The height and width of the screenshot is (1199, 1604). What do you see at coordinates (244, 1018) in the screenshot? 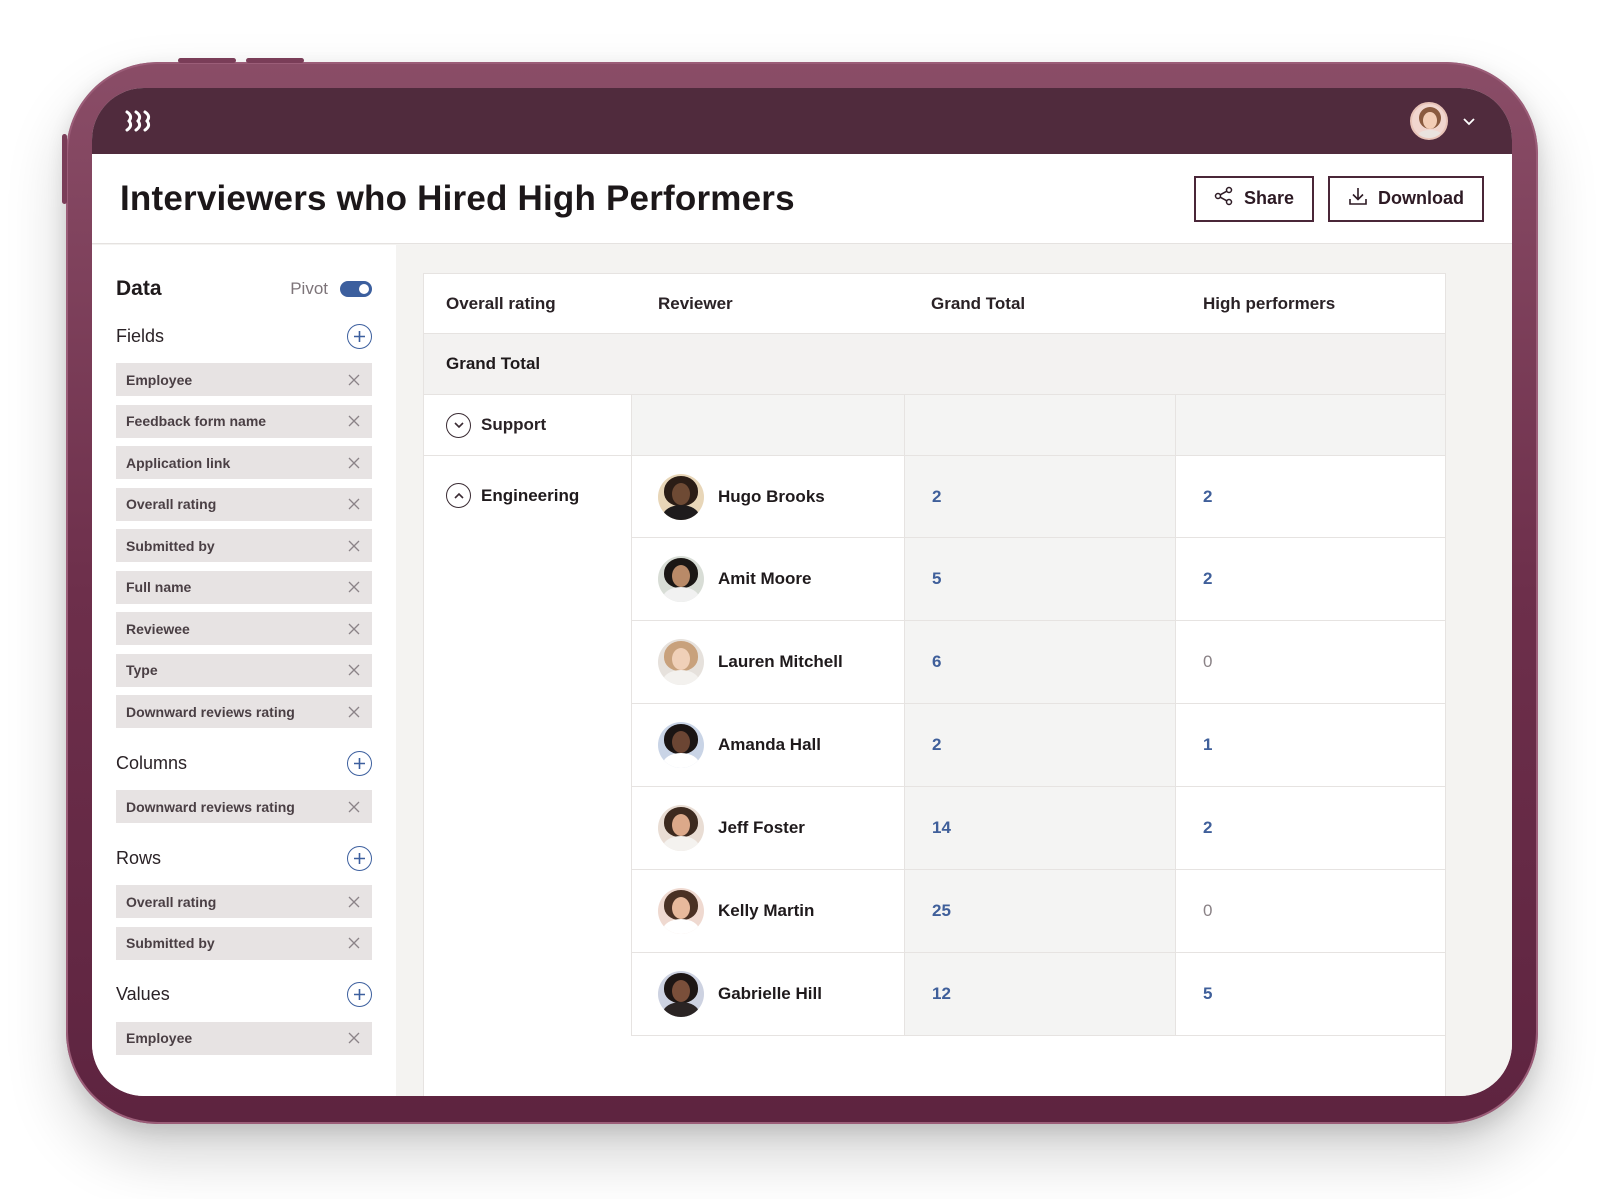
I see `values-section: Values Employee` at bounding box center [244, 1018].